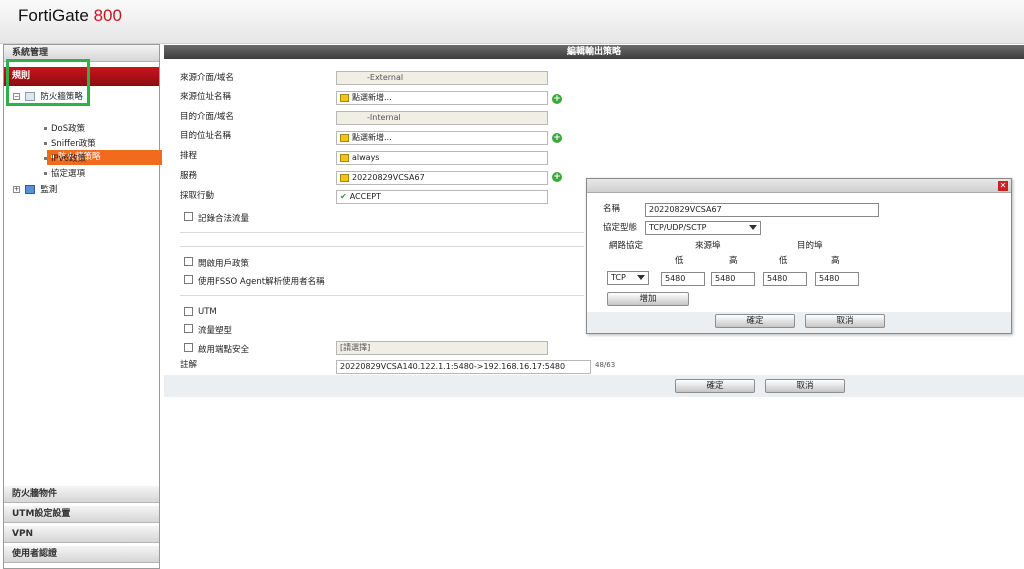 This screenshot has height=569, width=1024. What do you see at coordinates (73, 144) in the screenshot?
I see `tree-label: Sniffer政策` at bounding box center [73, 144].